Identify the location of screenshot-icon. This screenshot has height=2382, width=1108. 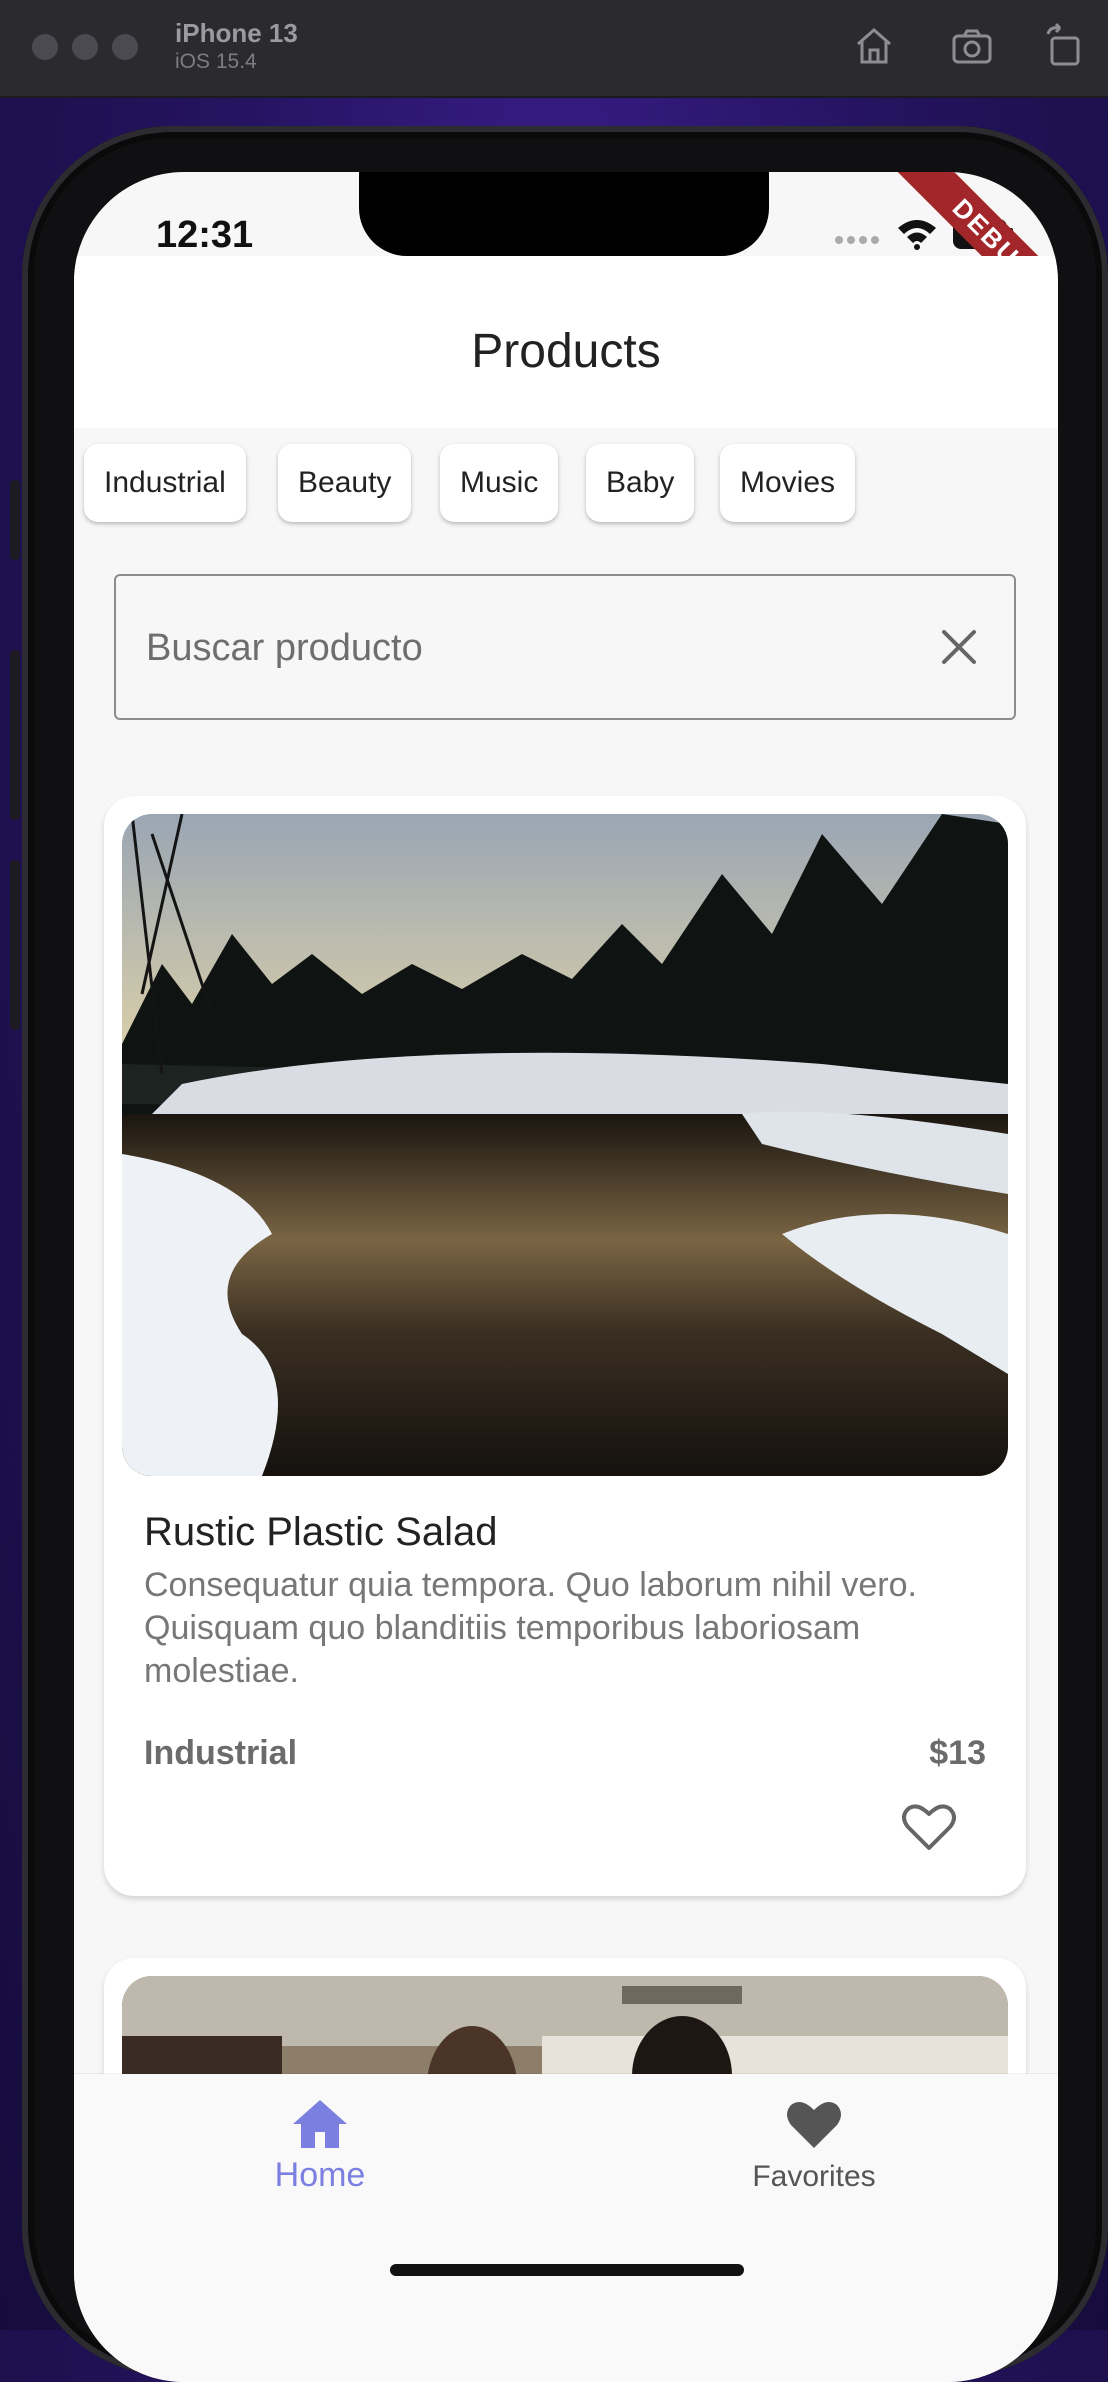
(972, 46).